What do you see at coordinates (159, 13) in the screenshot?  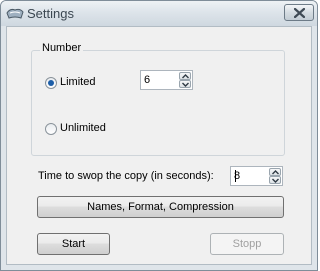 I see `title-bar: Settings` at bounding box center [159, 13].